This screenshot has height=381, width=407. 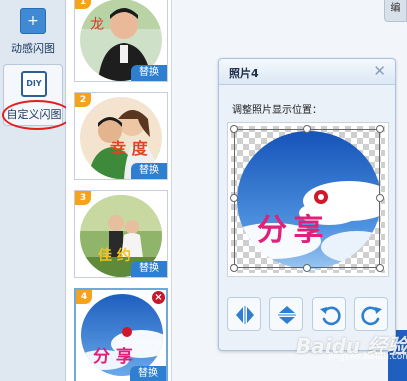 I want to click on rotate-left-button, so click(x=329, y=314).